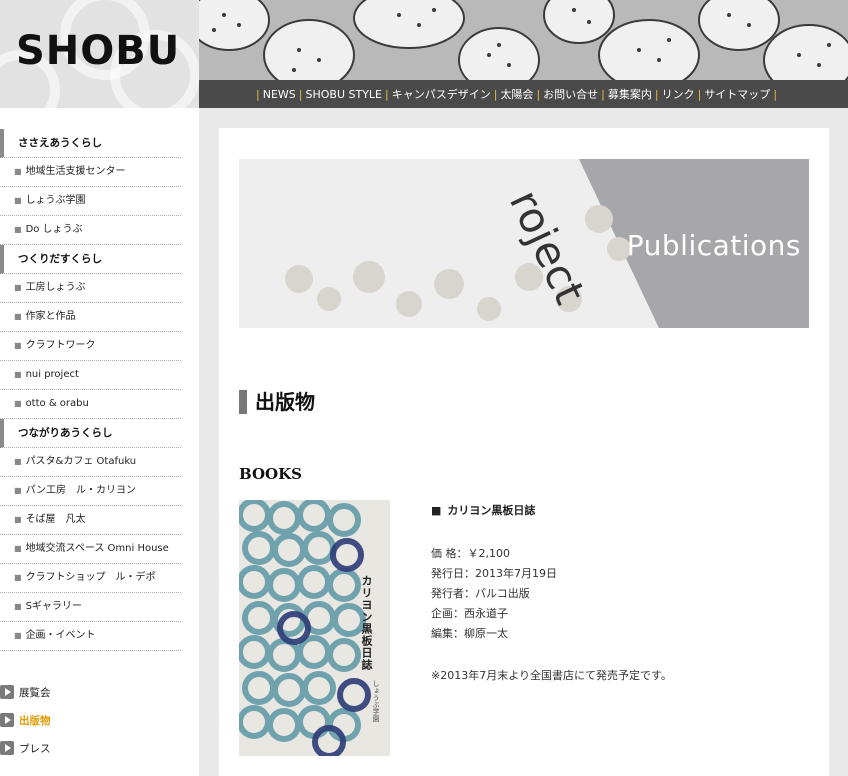  I want to click on sidebar-item: ■ 地域交流スペース Omni House, so click(90, 549).